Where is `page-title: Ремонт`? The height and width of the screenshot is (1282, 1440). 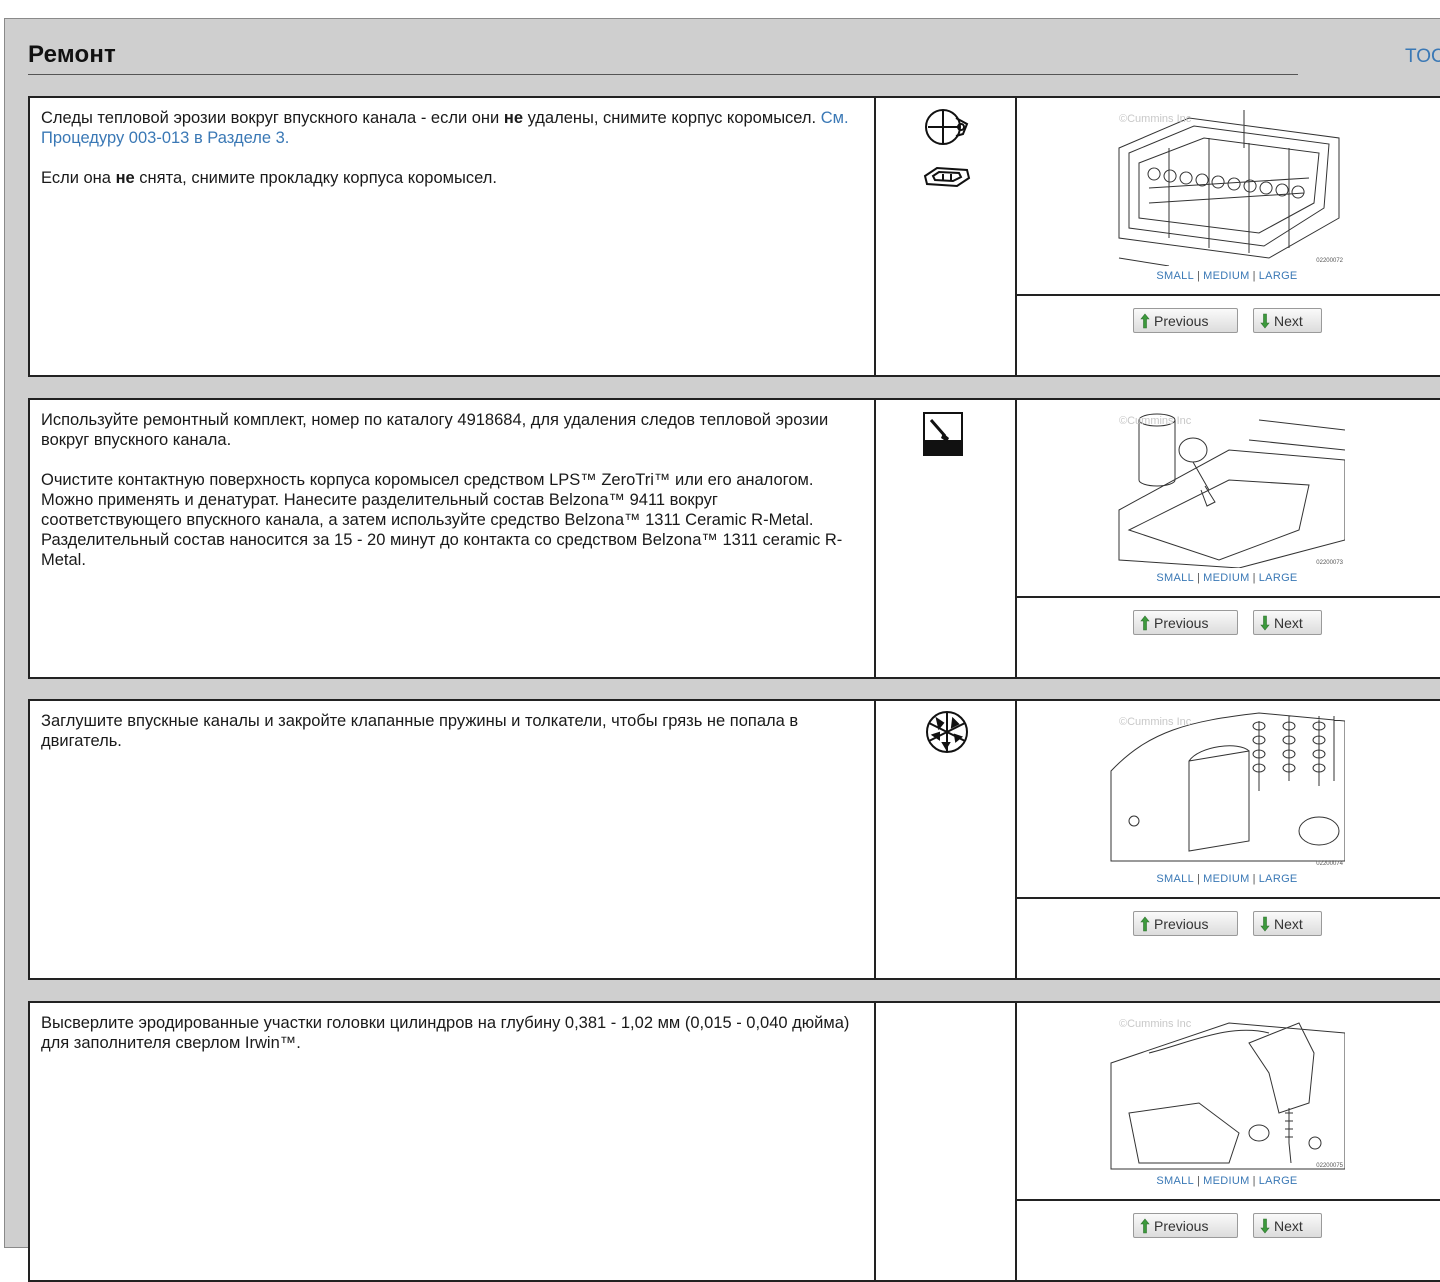
page-title: Ремонт is located at coordinates (72, 54).